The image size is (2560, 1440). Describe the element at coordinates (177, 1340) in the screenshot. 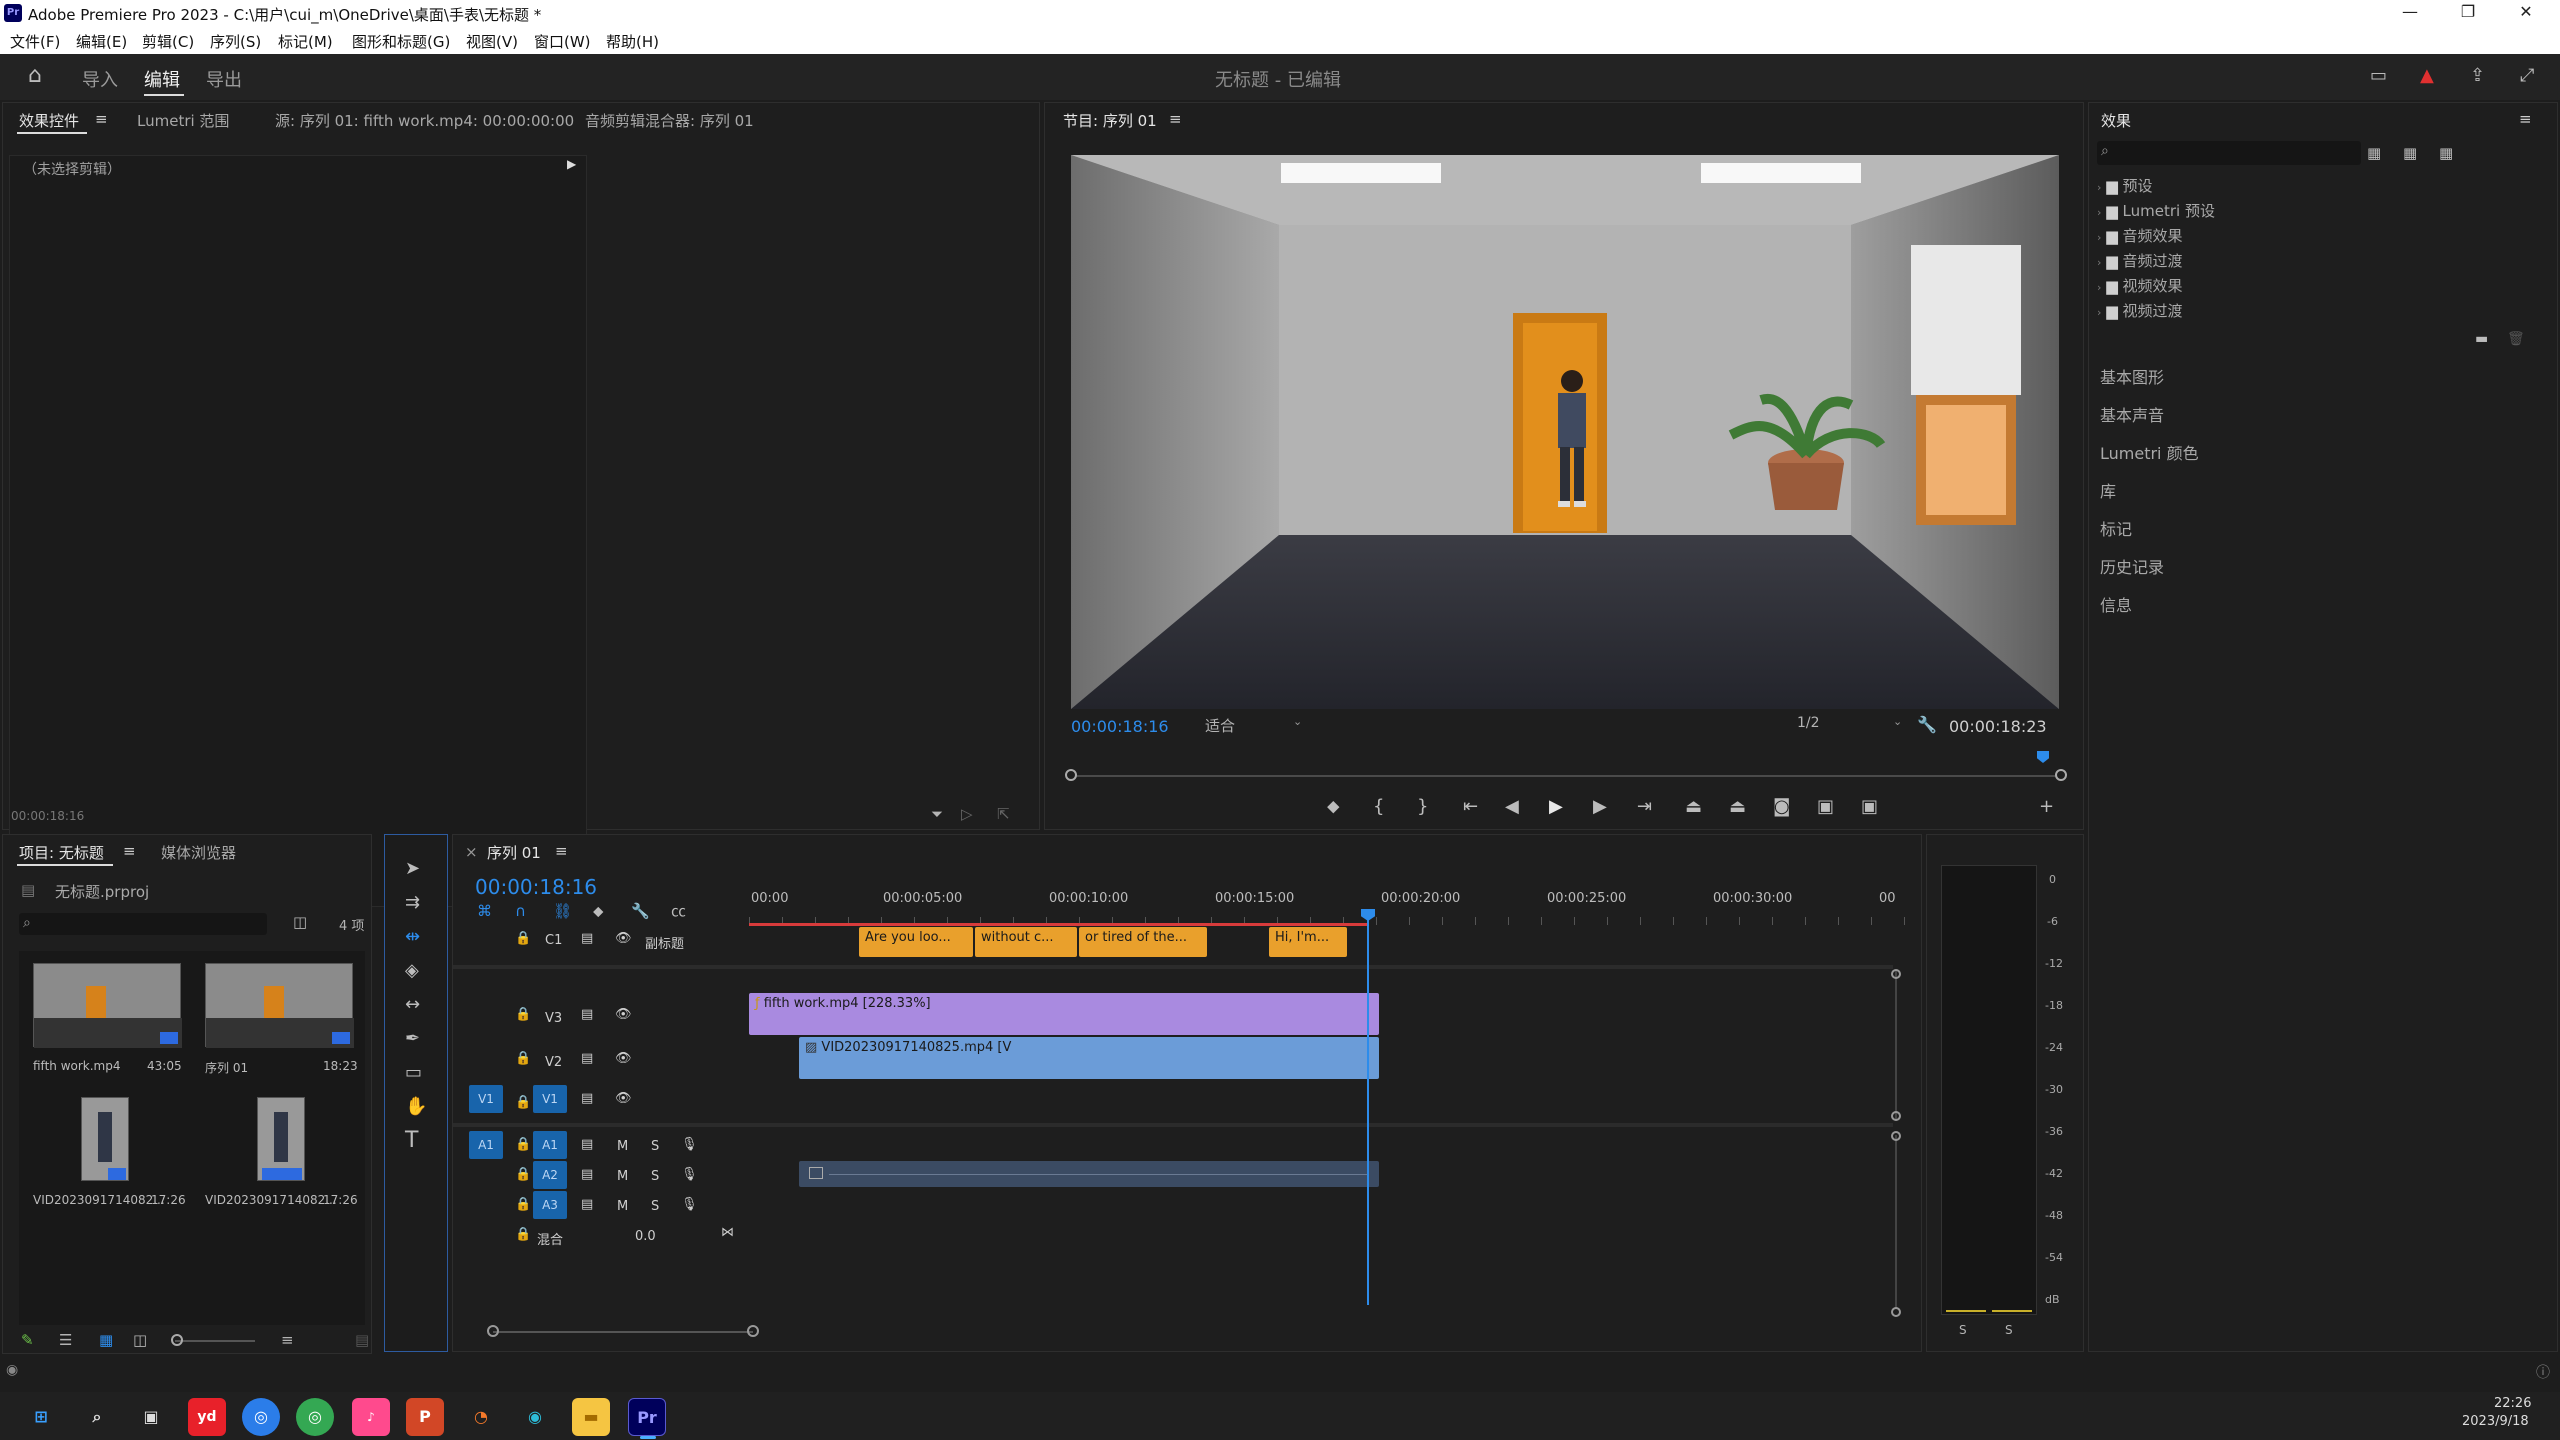

I see `zoom-slider-handle` at that location.